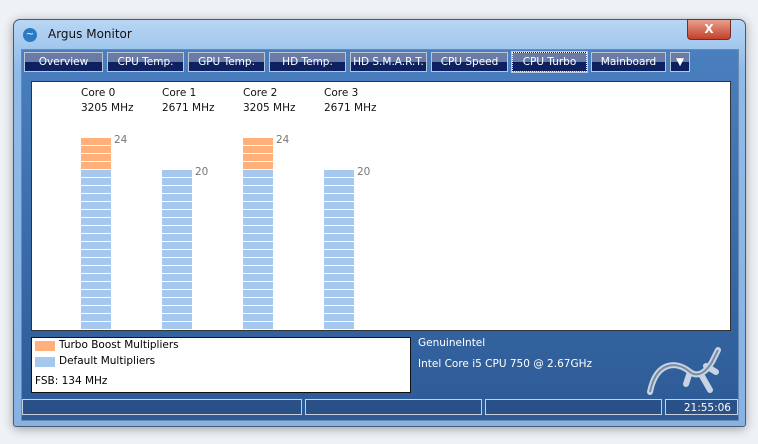  Describe the element at coordinates (226, 62) in the screenshot. I see `tab-gpu-temp: GPU Temp.` at that location.